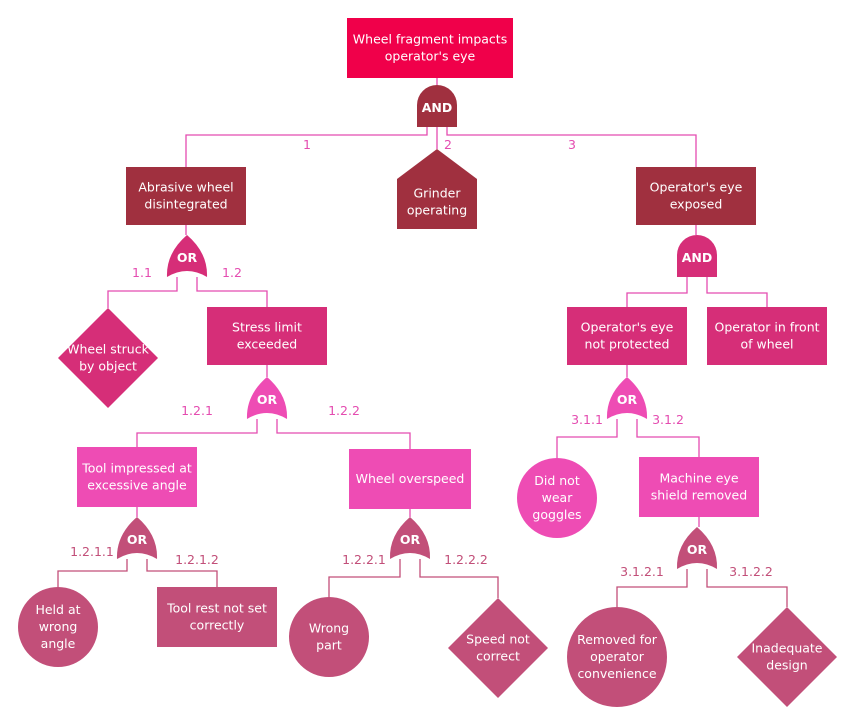 The width and height of the screenshot is (855, 725). Describe the element at coordinates (466, 559) in the screenshot. I see `edge-label-e1222: 1.2.2.2` at that location.